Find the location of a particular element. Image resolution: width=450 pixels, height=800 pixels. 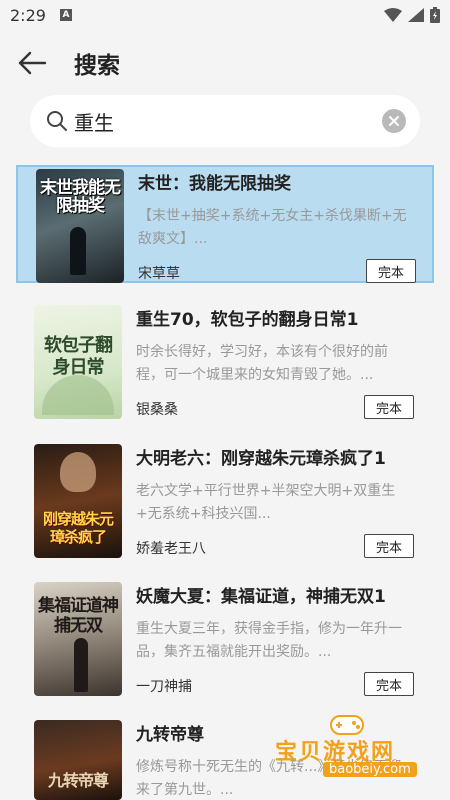

book-title: 九转帝尊 is located at coordinates (170, 735).